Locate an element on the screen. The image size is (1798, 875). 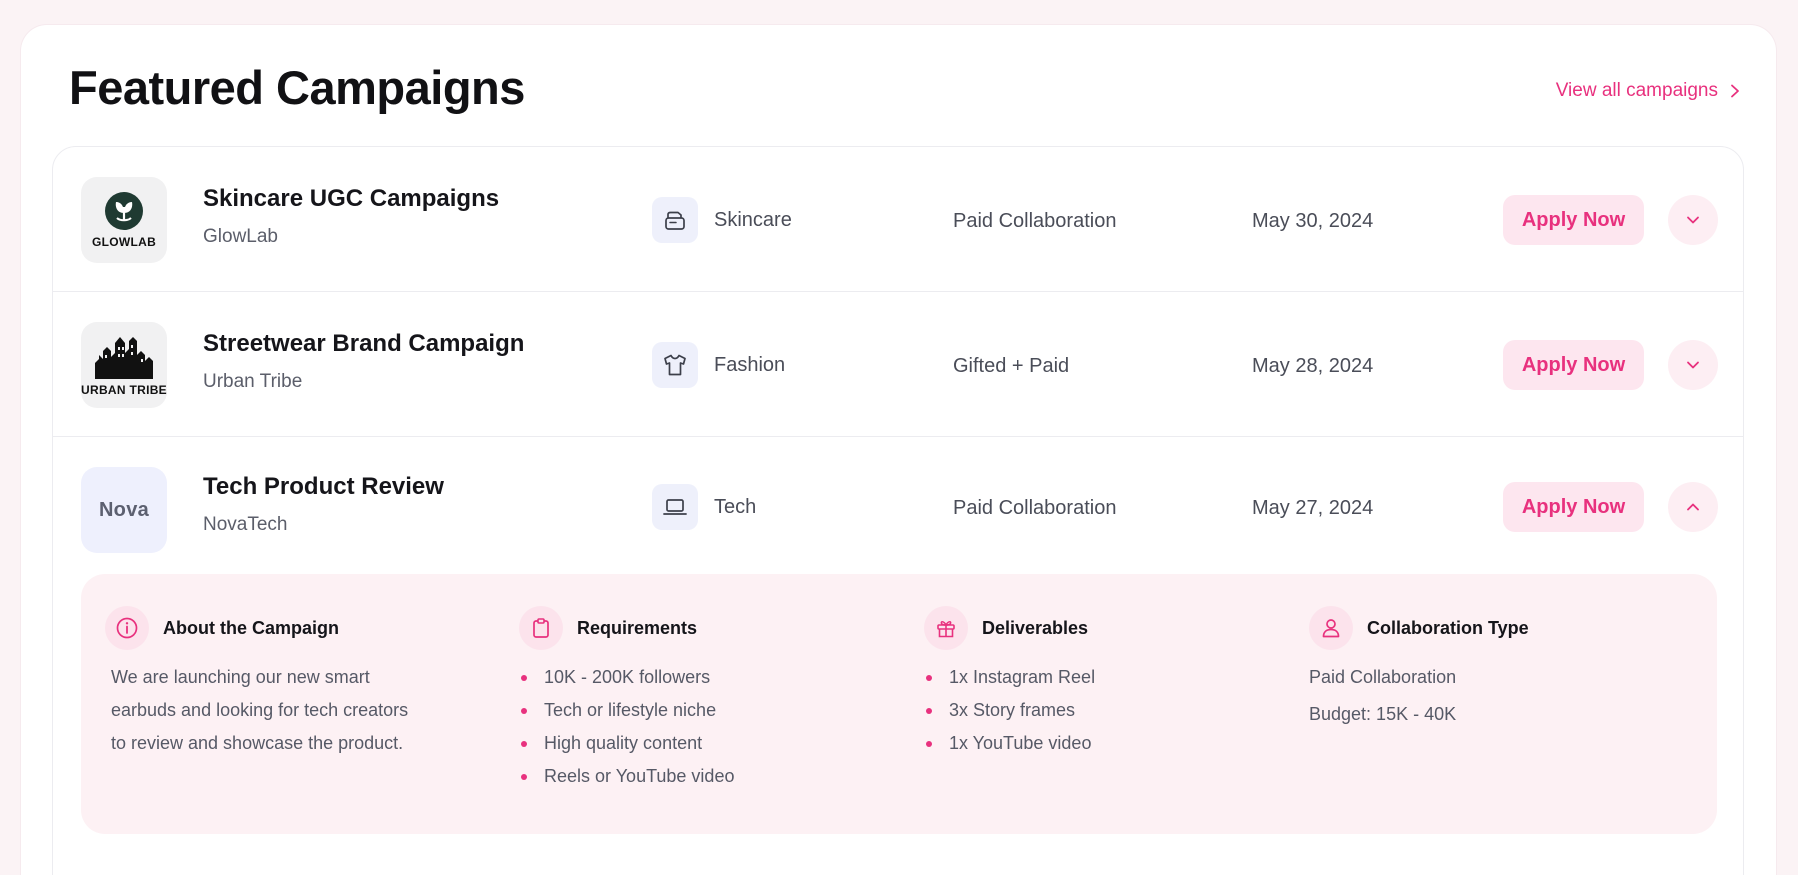
category-label: Fashion is located at coordinates (750, 364).